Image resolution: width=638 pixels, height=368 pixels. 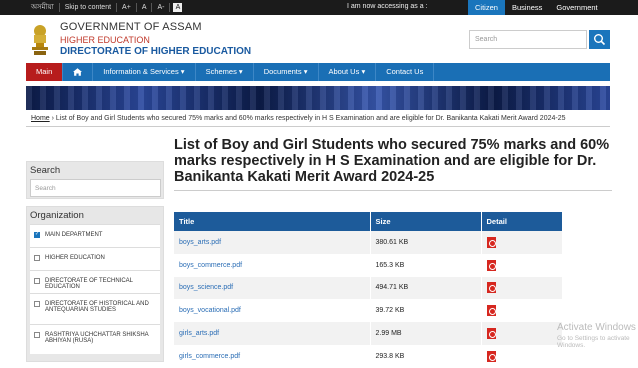 I want to click on table-row: boys_commerce.pdf 165.3 KB, so click(x=368, y=265).